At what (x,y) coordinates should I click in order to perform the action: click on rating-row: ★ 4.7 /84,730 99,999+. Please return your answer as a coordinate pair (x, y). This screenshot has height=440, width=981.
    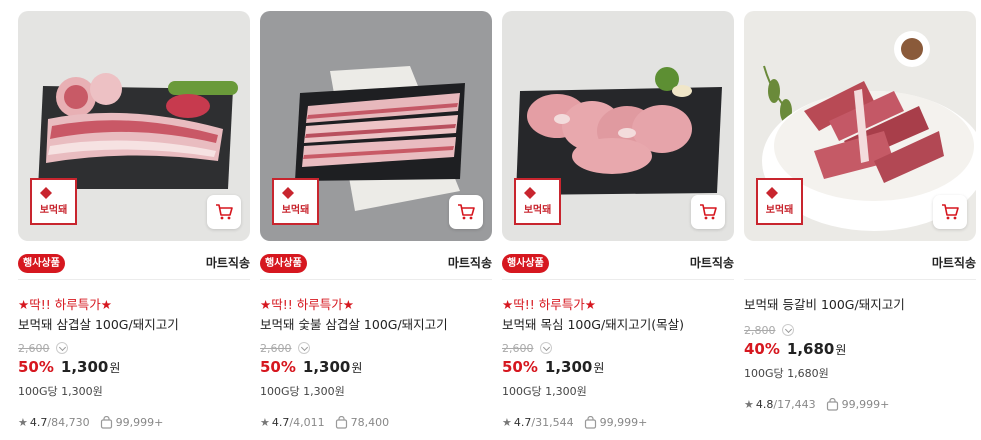
    Looking at the image, I should click on (134, 422).